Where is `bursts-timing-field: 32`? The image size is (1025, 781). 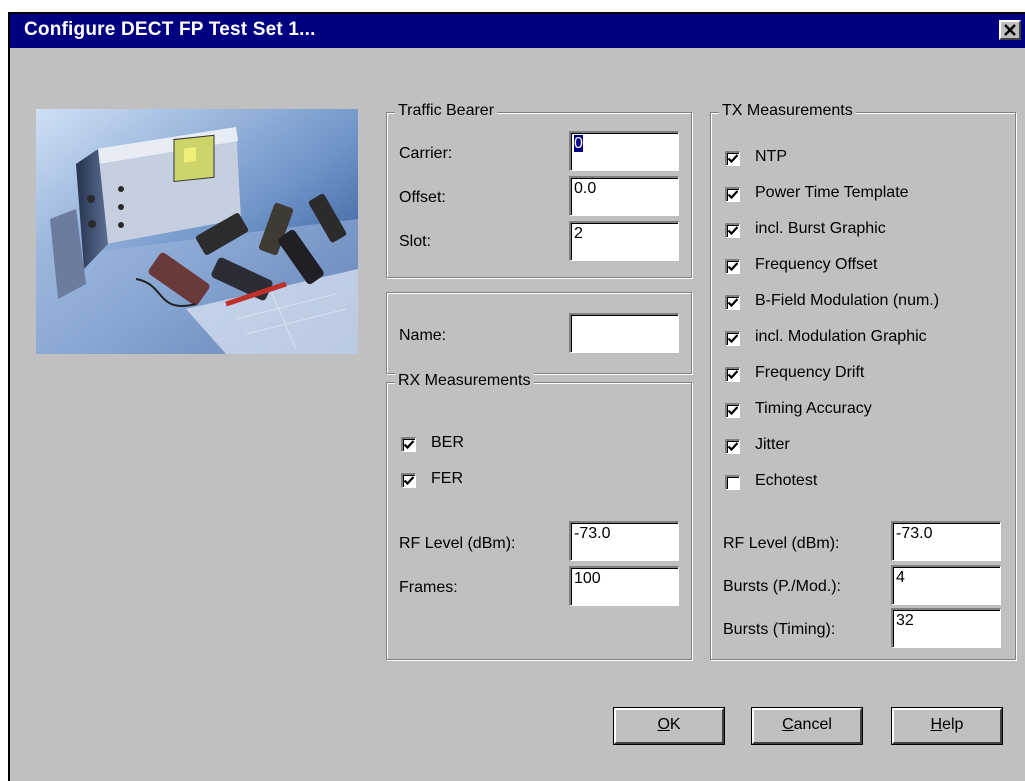 bursts-timing-field: 32 is located at coordinates (946, 628).